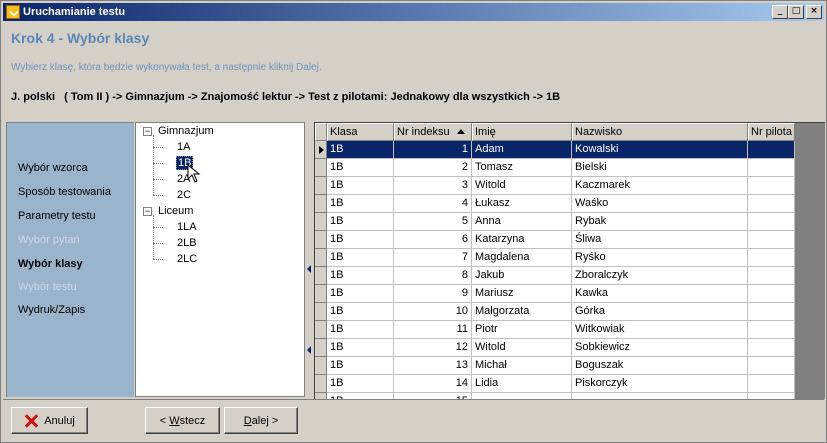  What do you see at coordinates (433, 330) in the screenshot?
I see `cell-nr-indeksu: 11` at bounding box center [433, 330].